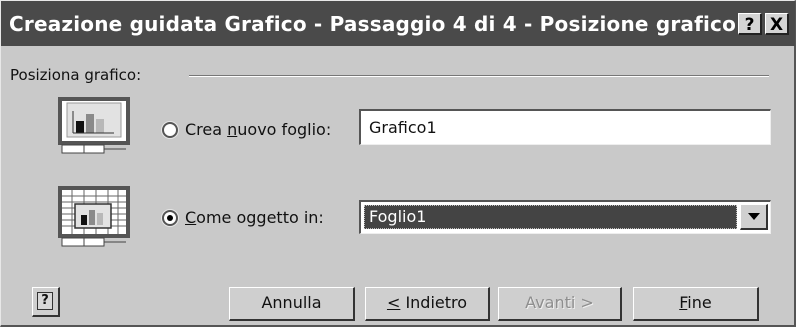 The height and width of the screenshot is (327, 796). What do you see at coordinates (777, 24) in the screenshot?
I see `close-icon: X` at bounding box center [777, 24].